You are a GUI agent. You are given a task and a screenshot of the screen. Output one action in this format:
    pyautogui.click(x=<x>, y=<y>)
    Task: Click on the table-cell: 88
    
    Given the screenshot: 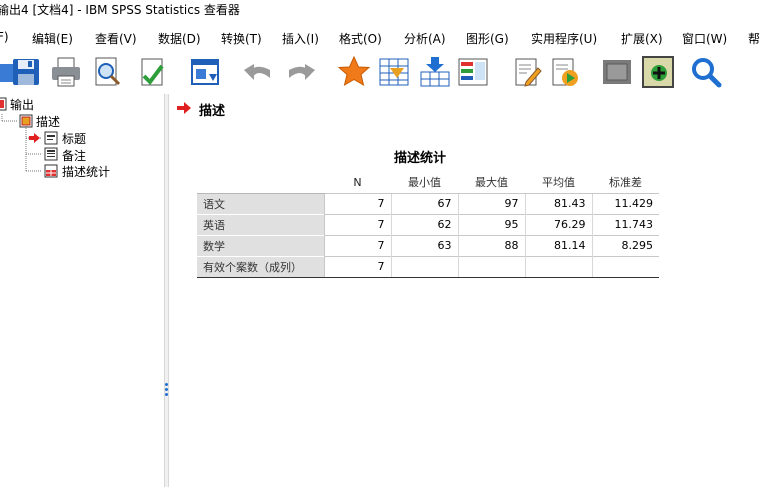 What is the action you would take?
    pyautogui.click(x=491, y=245)
    